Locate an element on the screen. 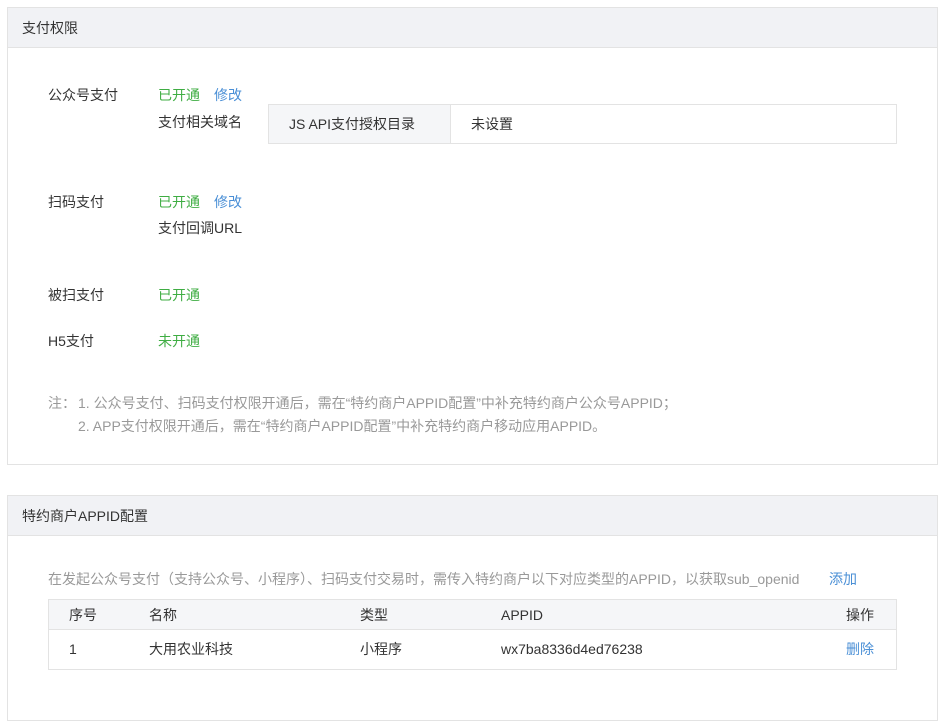 The height and width of the screenshot is (728, 946). table-row: 1 大用农业科技 小程序 wx7ba8336d4ed76238 删除 is located at coordinates (472, 649).